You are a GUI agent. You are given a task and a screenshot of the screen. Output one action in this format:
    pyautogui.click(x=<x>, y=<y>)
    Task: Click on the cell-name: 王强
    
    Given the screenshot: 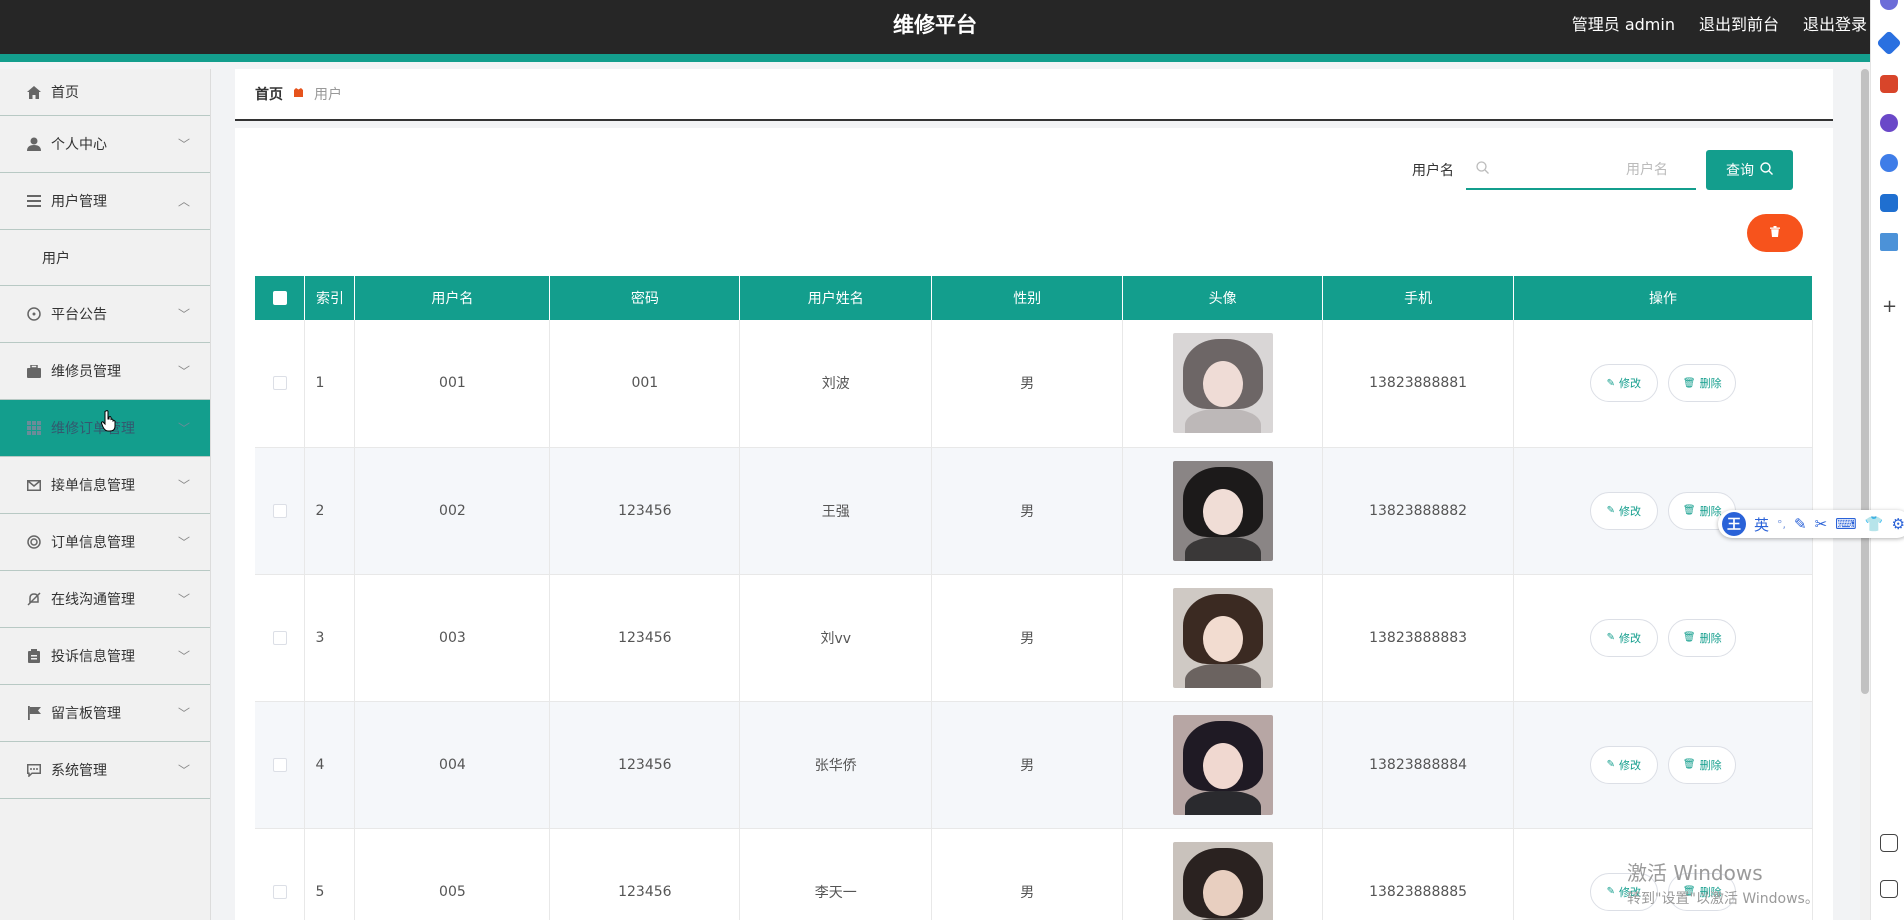 What is the action you would take?
    pyautogui.click(x=836, y=511)
    